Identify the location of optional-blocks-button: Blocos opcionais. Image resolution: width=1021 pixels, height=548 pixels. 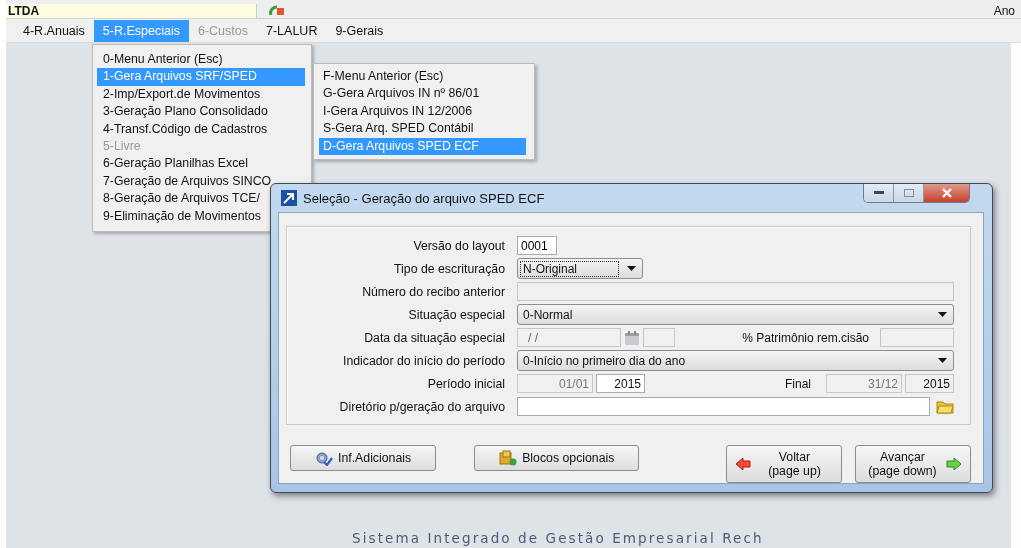
(557, 458).